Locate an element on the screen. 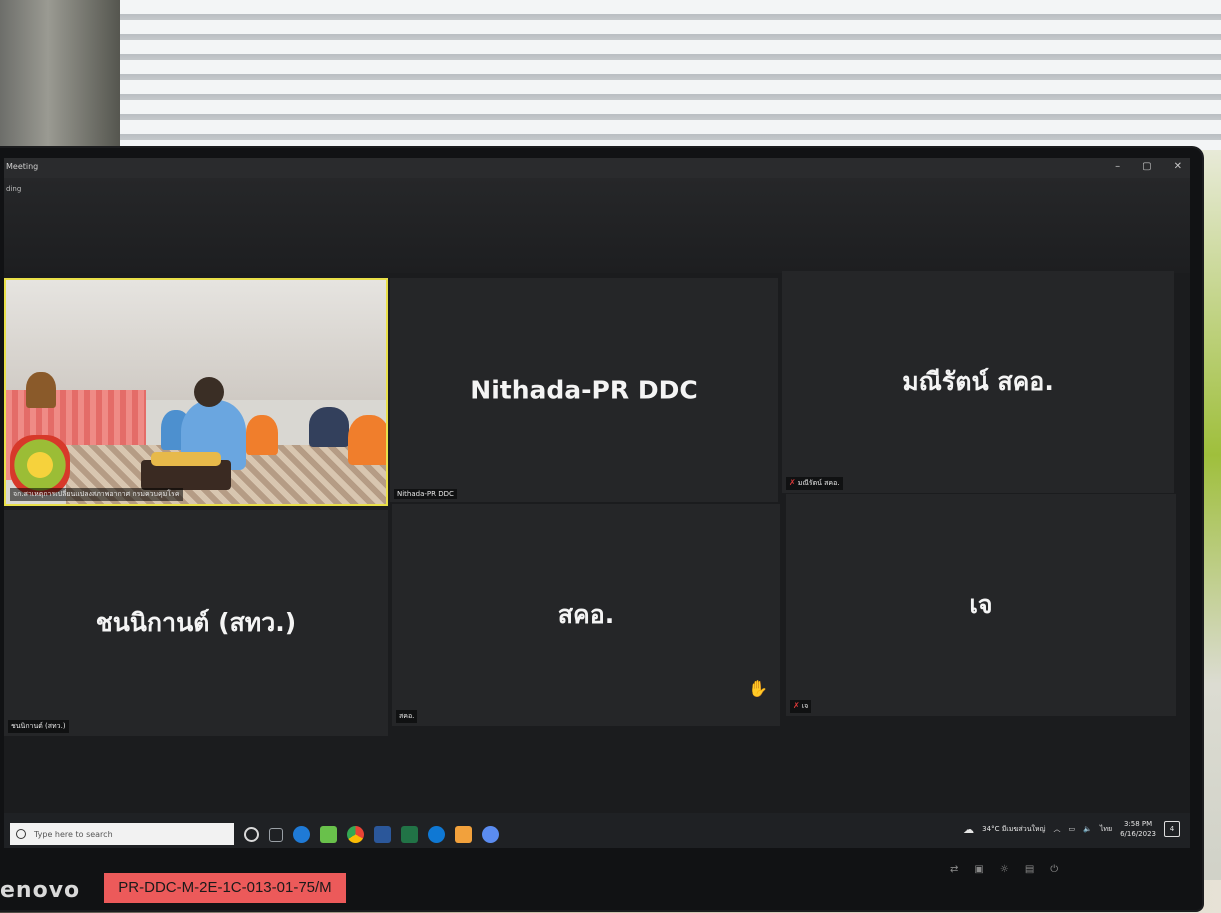 Image resolution: width=1221 pixels, height=913 pixels. participant-name-label: ✗ มณีรัตน์ สคอ. is located at coordinates (814, 483).